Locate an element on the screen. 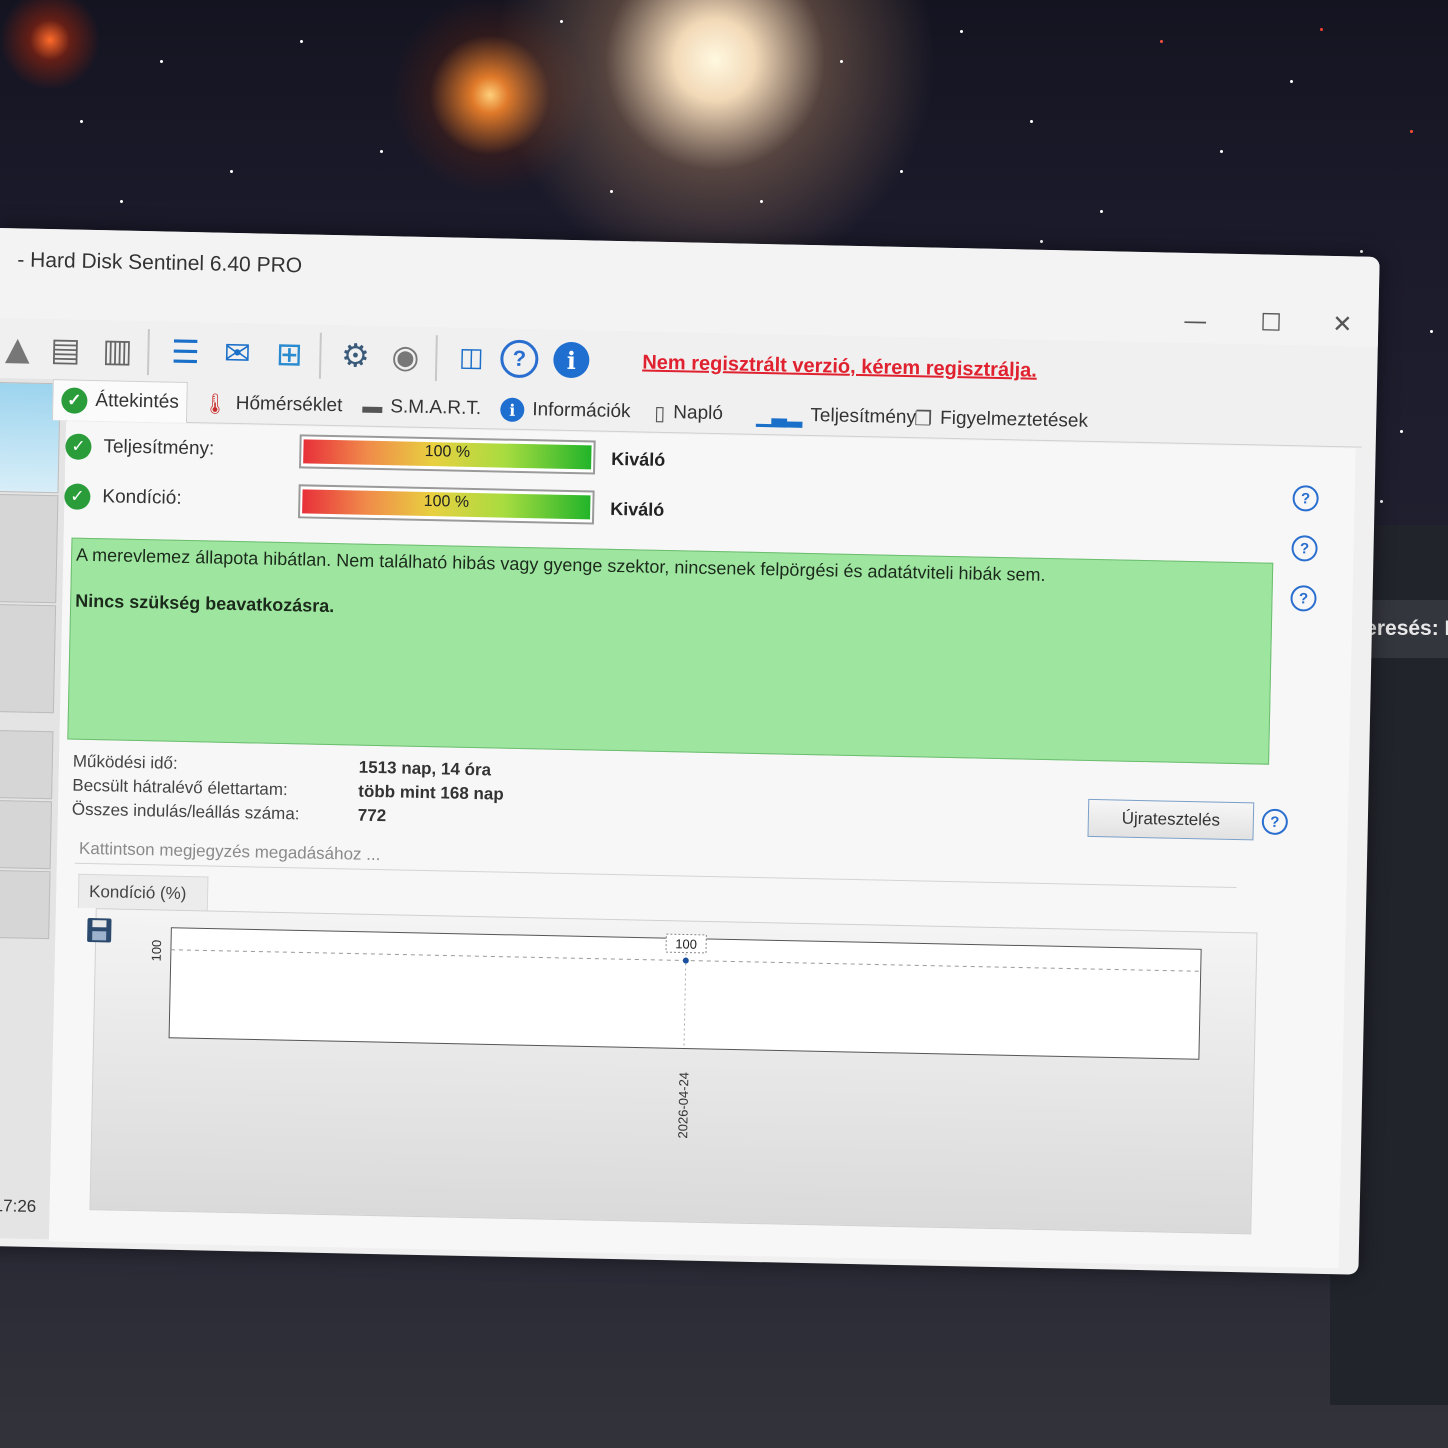  performance-bar: 100 % is located at coordinates (447, 454).